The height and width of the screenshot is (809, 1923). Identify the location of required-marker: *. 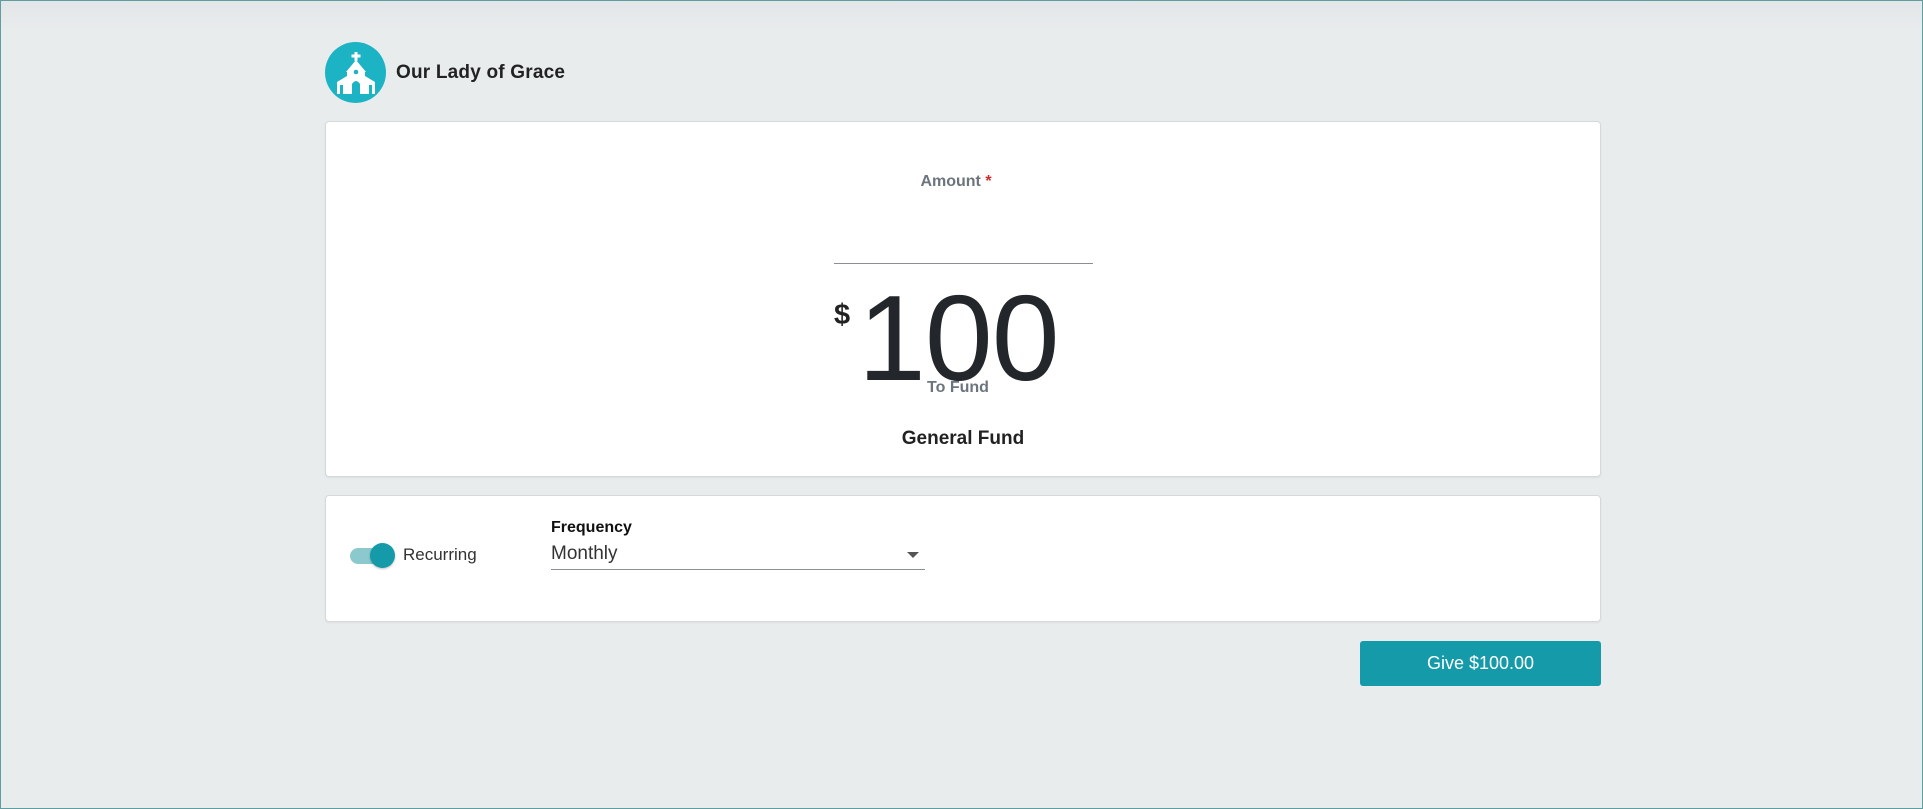
(988, 181).